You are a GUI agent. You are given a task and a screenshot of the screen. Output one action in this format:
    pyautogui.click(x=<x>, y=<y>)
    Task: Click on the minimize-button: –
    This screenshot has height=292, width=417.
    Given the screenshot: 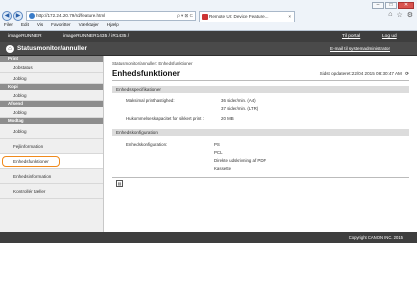 What is the action you would take?
    pyautogui.click(x=378, y=5)
    